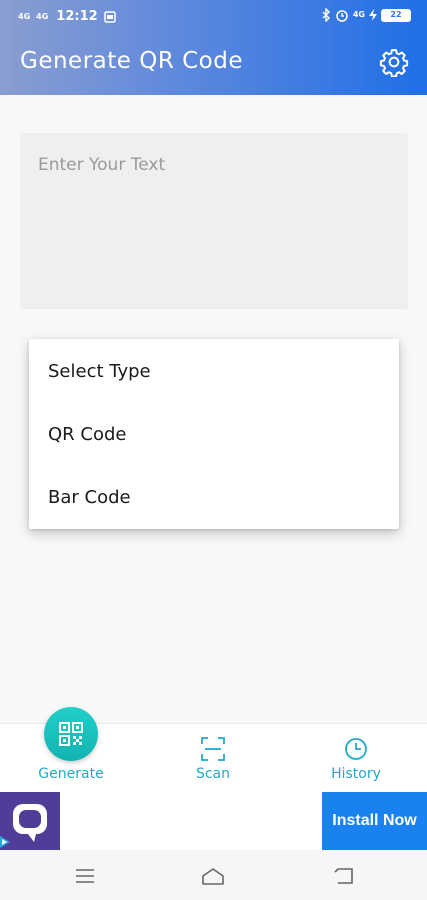  Describe the element at coordinates (213, 821) in the screenshot. I see `ad-banner: Install Now` at that location.